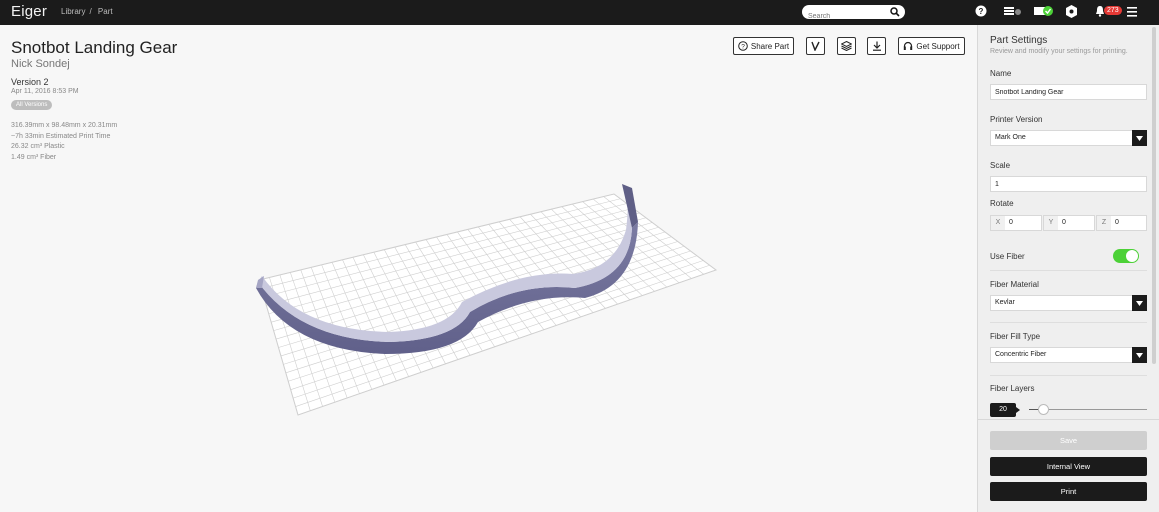 This screenshot has height=512, width=1159. Describe the element at coordinates (1016, 119) in the screenshot. I see `printer-version-label: Printer Version` at that location.